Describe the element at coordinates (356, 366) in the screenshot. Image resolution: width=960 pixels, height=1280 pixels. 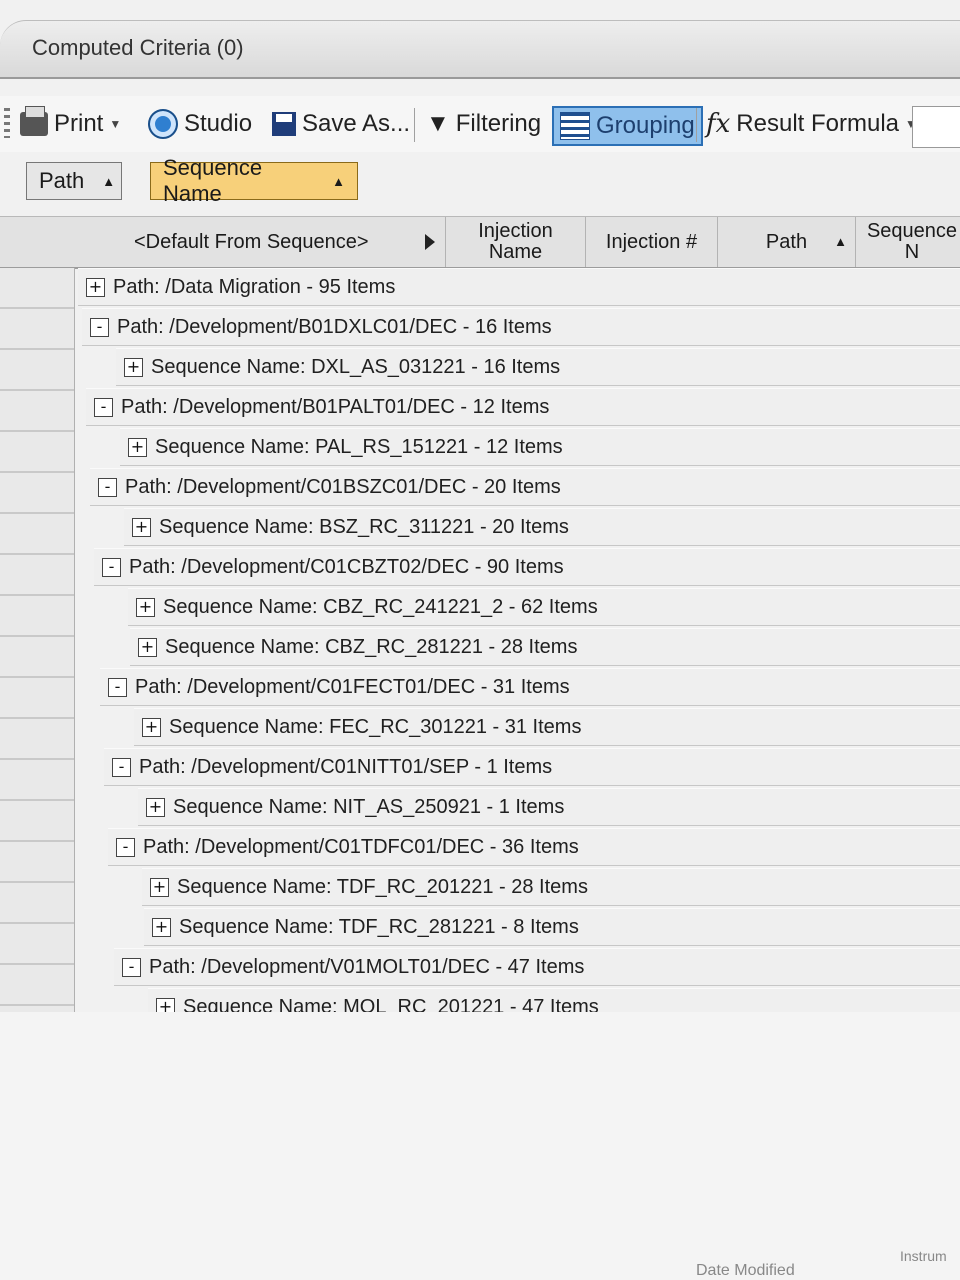
I see `group-row-label: Sequence Name: DXL_AS_031221 - 16 Items` at that location.